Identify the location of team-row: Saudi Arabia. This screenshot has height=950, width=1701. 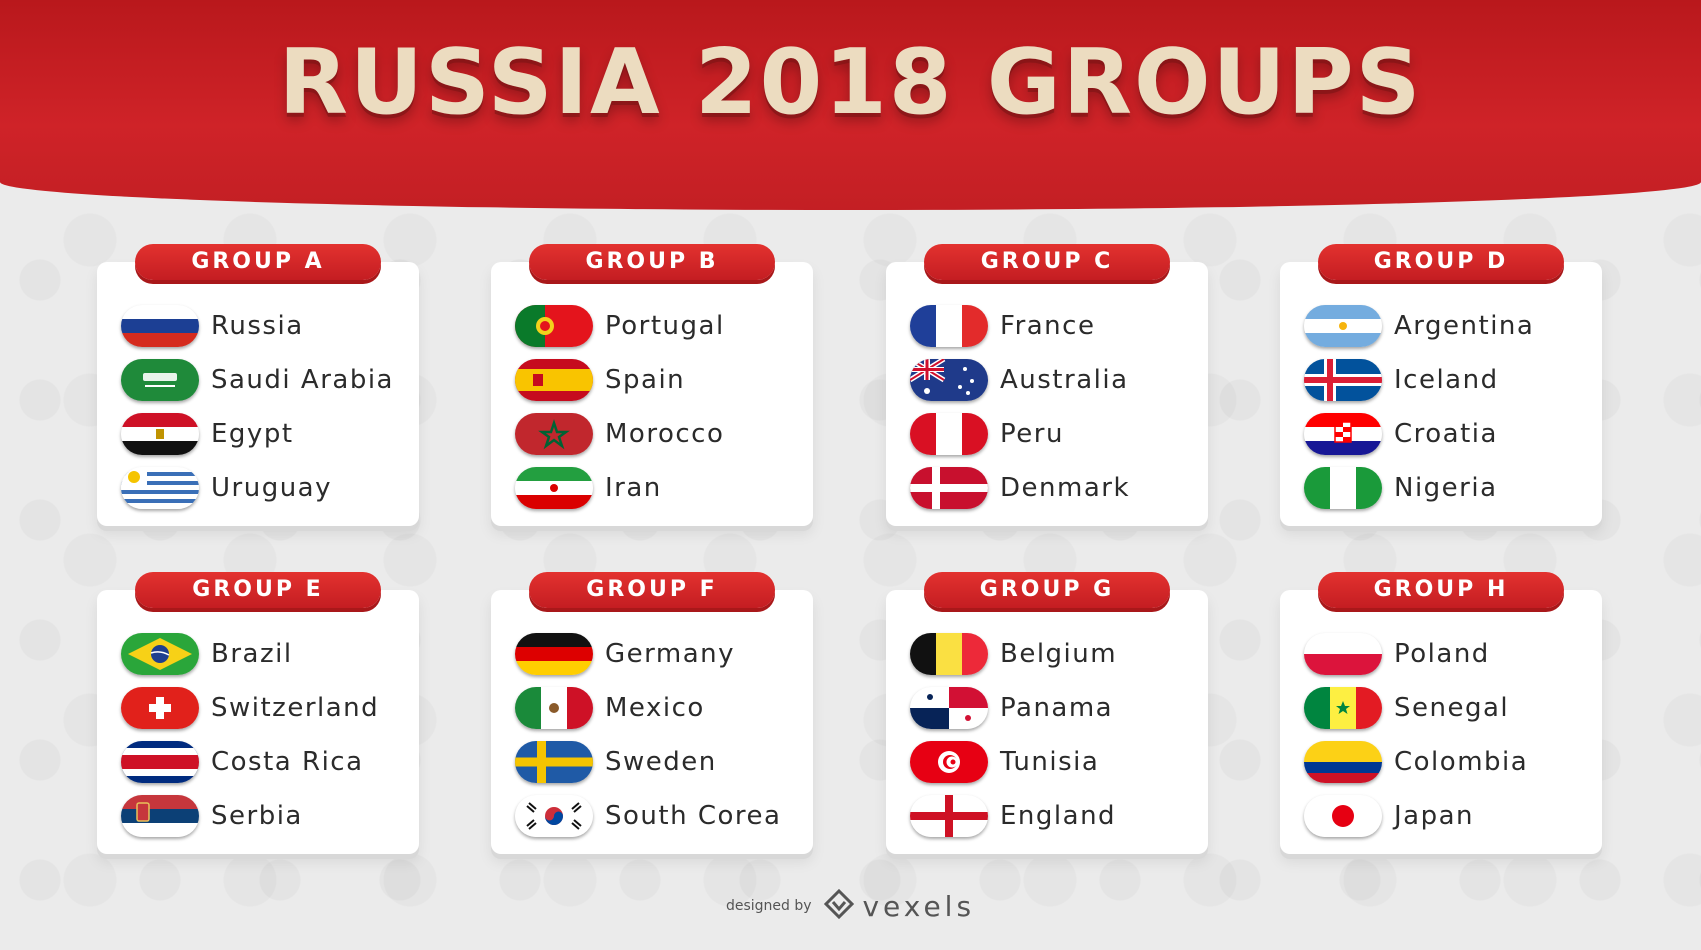
(257, 380).